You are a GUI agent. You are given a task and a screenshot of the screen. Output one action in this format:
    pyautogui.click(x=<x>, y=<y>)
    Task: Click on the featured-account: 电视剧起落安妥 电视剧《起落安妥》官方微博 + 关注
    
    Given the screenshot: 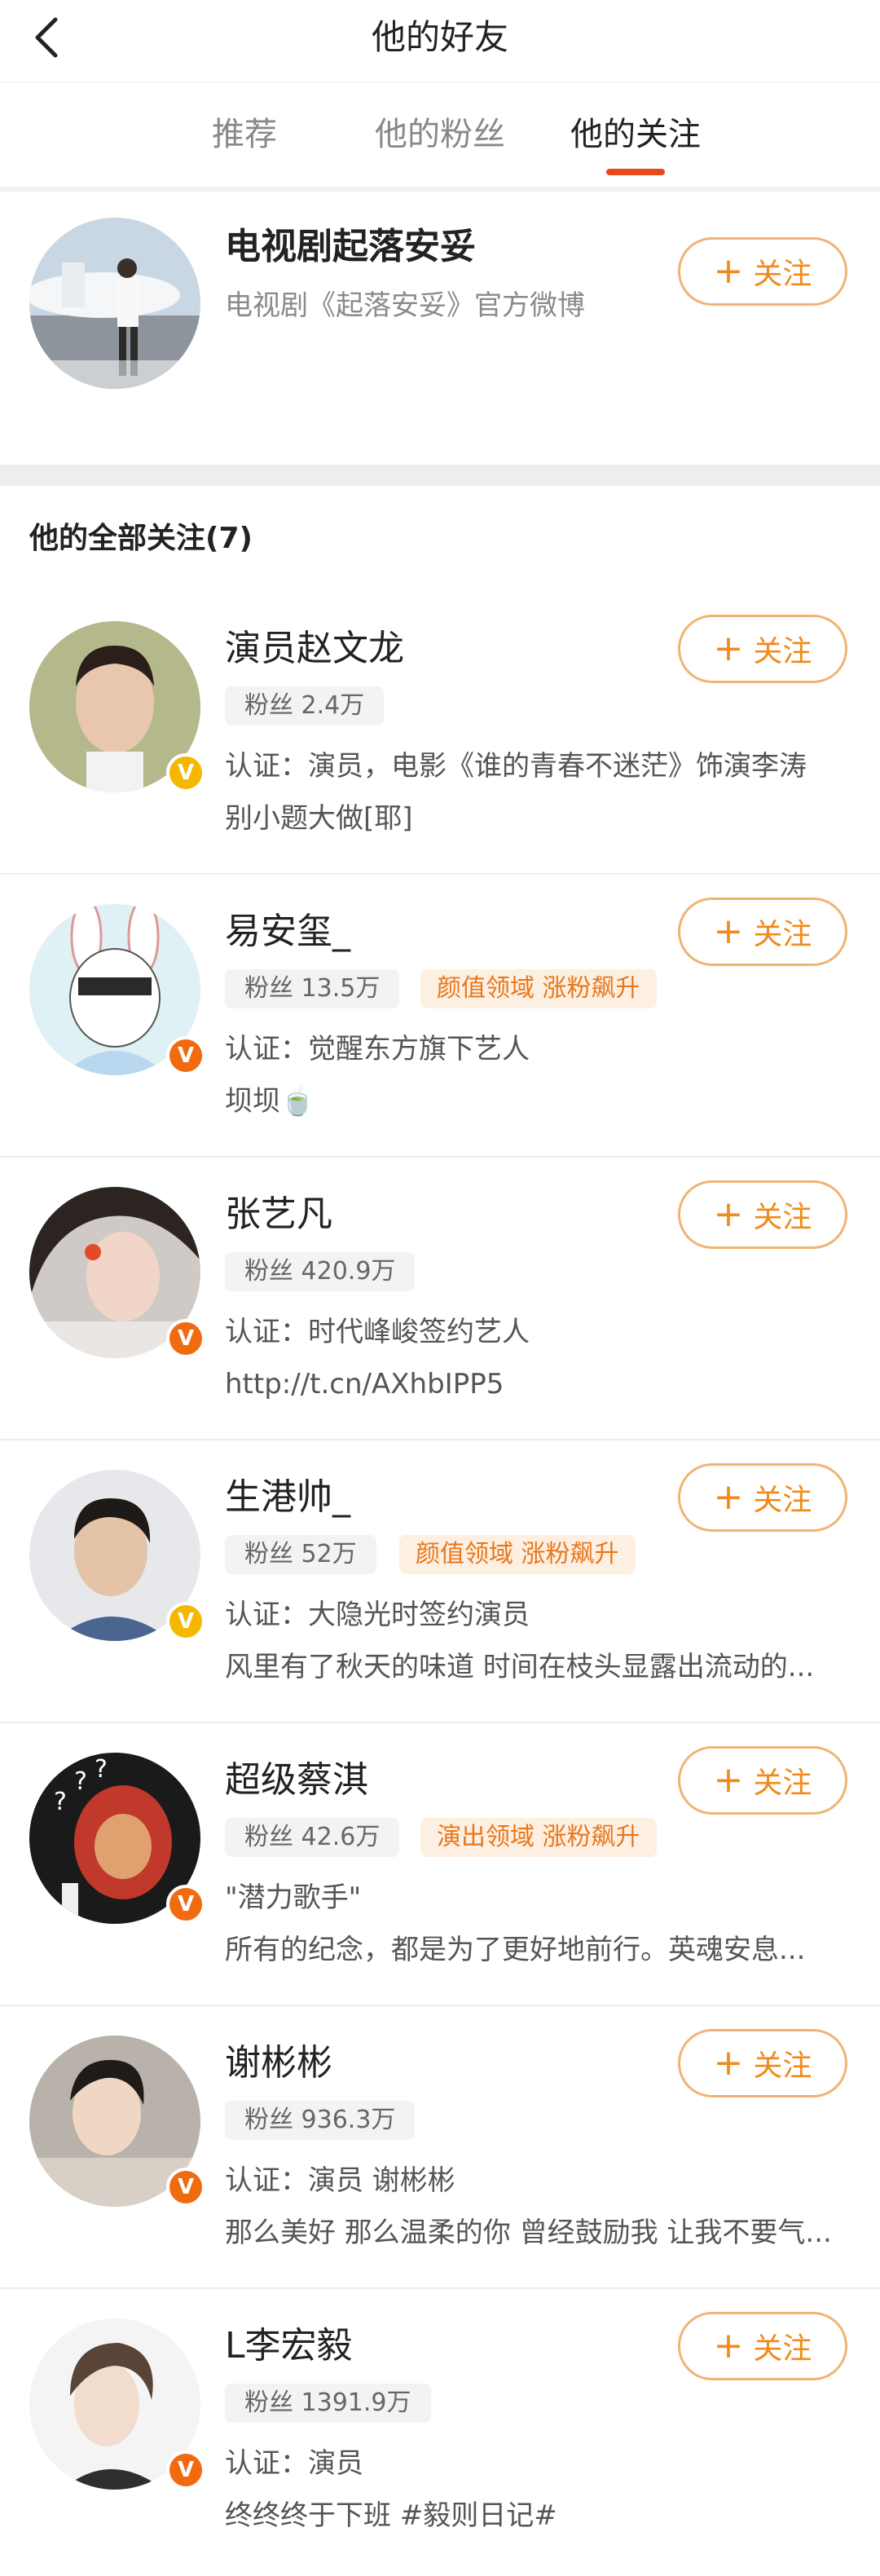 What is the action you would take?
    pyautogui.click(x=440, y=328)
    